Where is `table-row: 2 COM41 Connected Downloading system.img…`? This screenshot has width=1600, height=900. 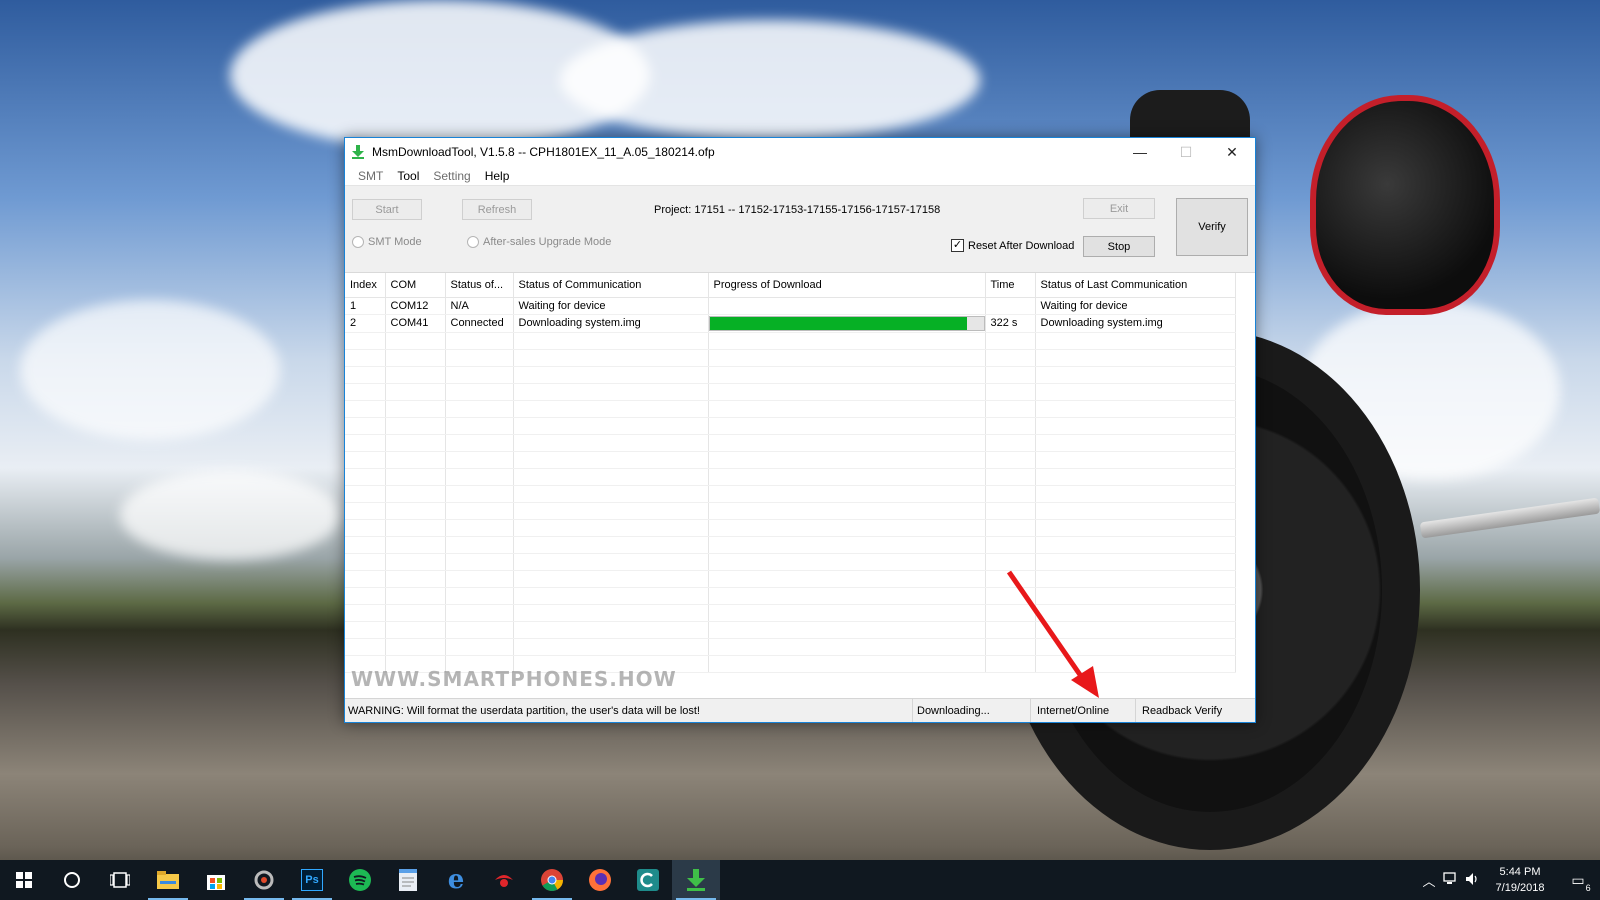
table-row: 2 COM41 Connected Downloading system.img… is located at coordinates (790, 323).